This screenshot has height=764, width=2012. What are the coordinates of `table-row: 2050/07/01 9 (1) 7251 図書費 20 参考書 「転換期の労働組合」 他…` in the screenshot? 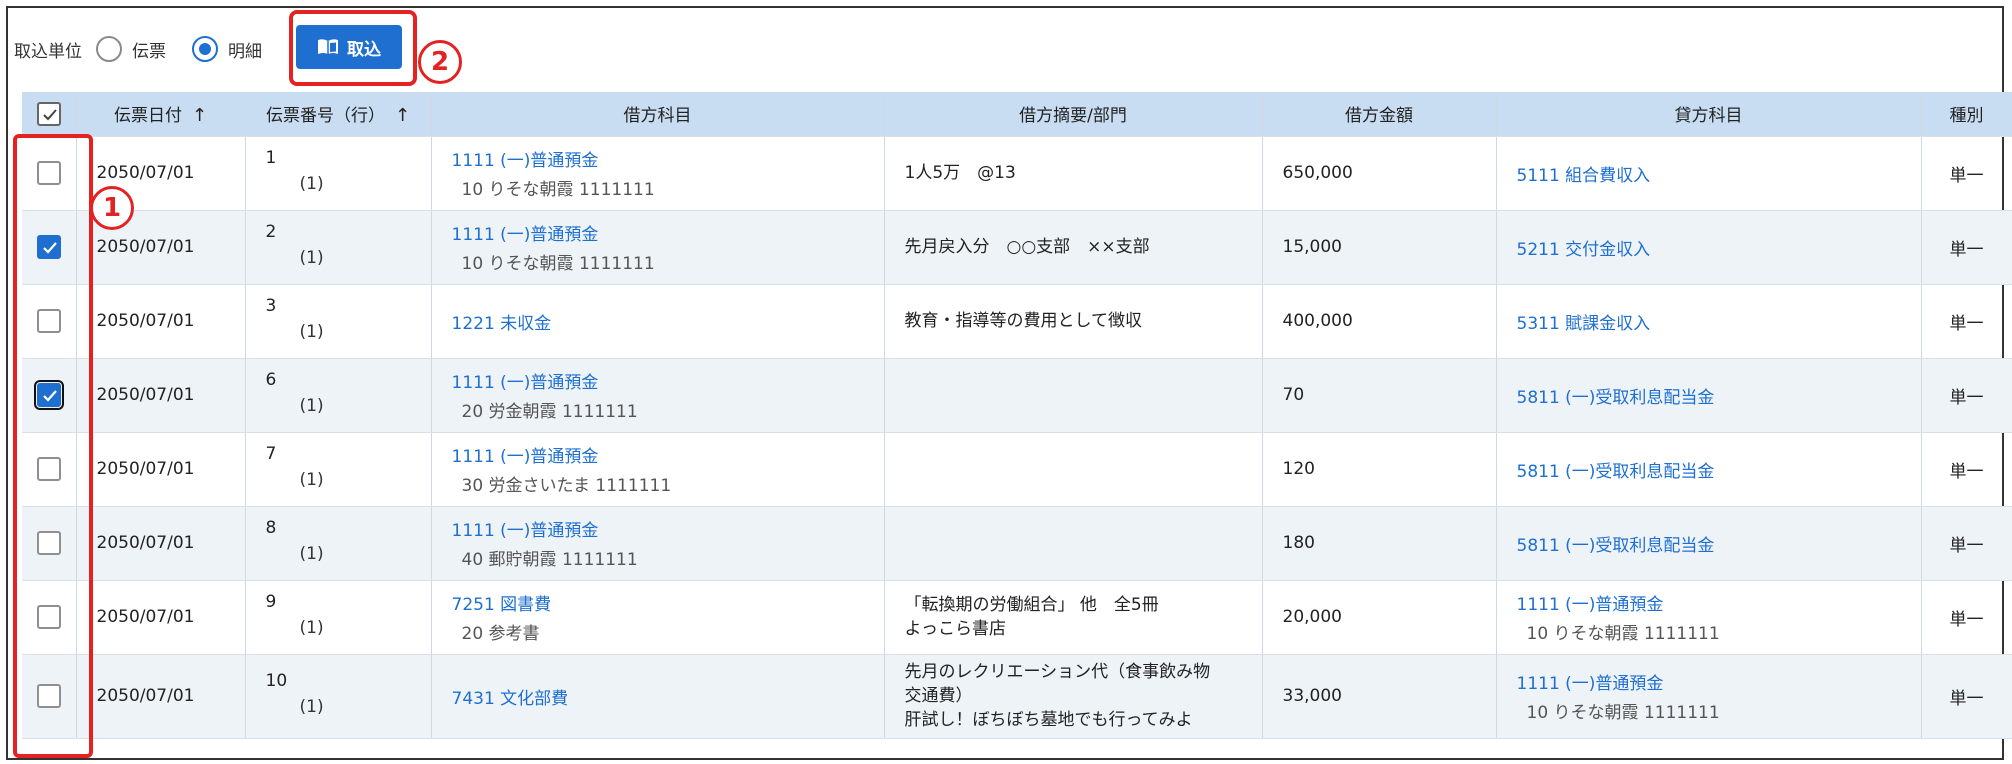 It's located at (1017, 617).